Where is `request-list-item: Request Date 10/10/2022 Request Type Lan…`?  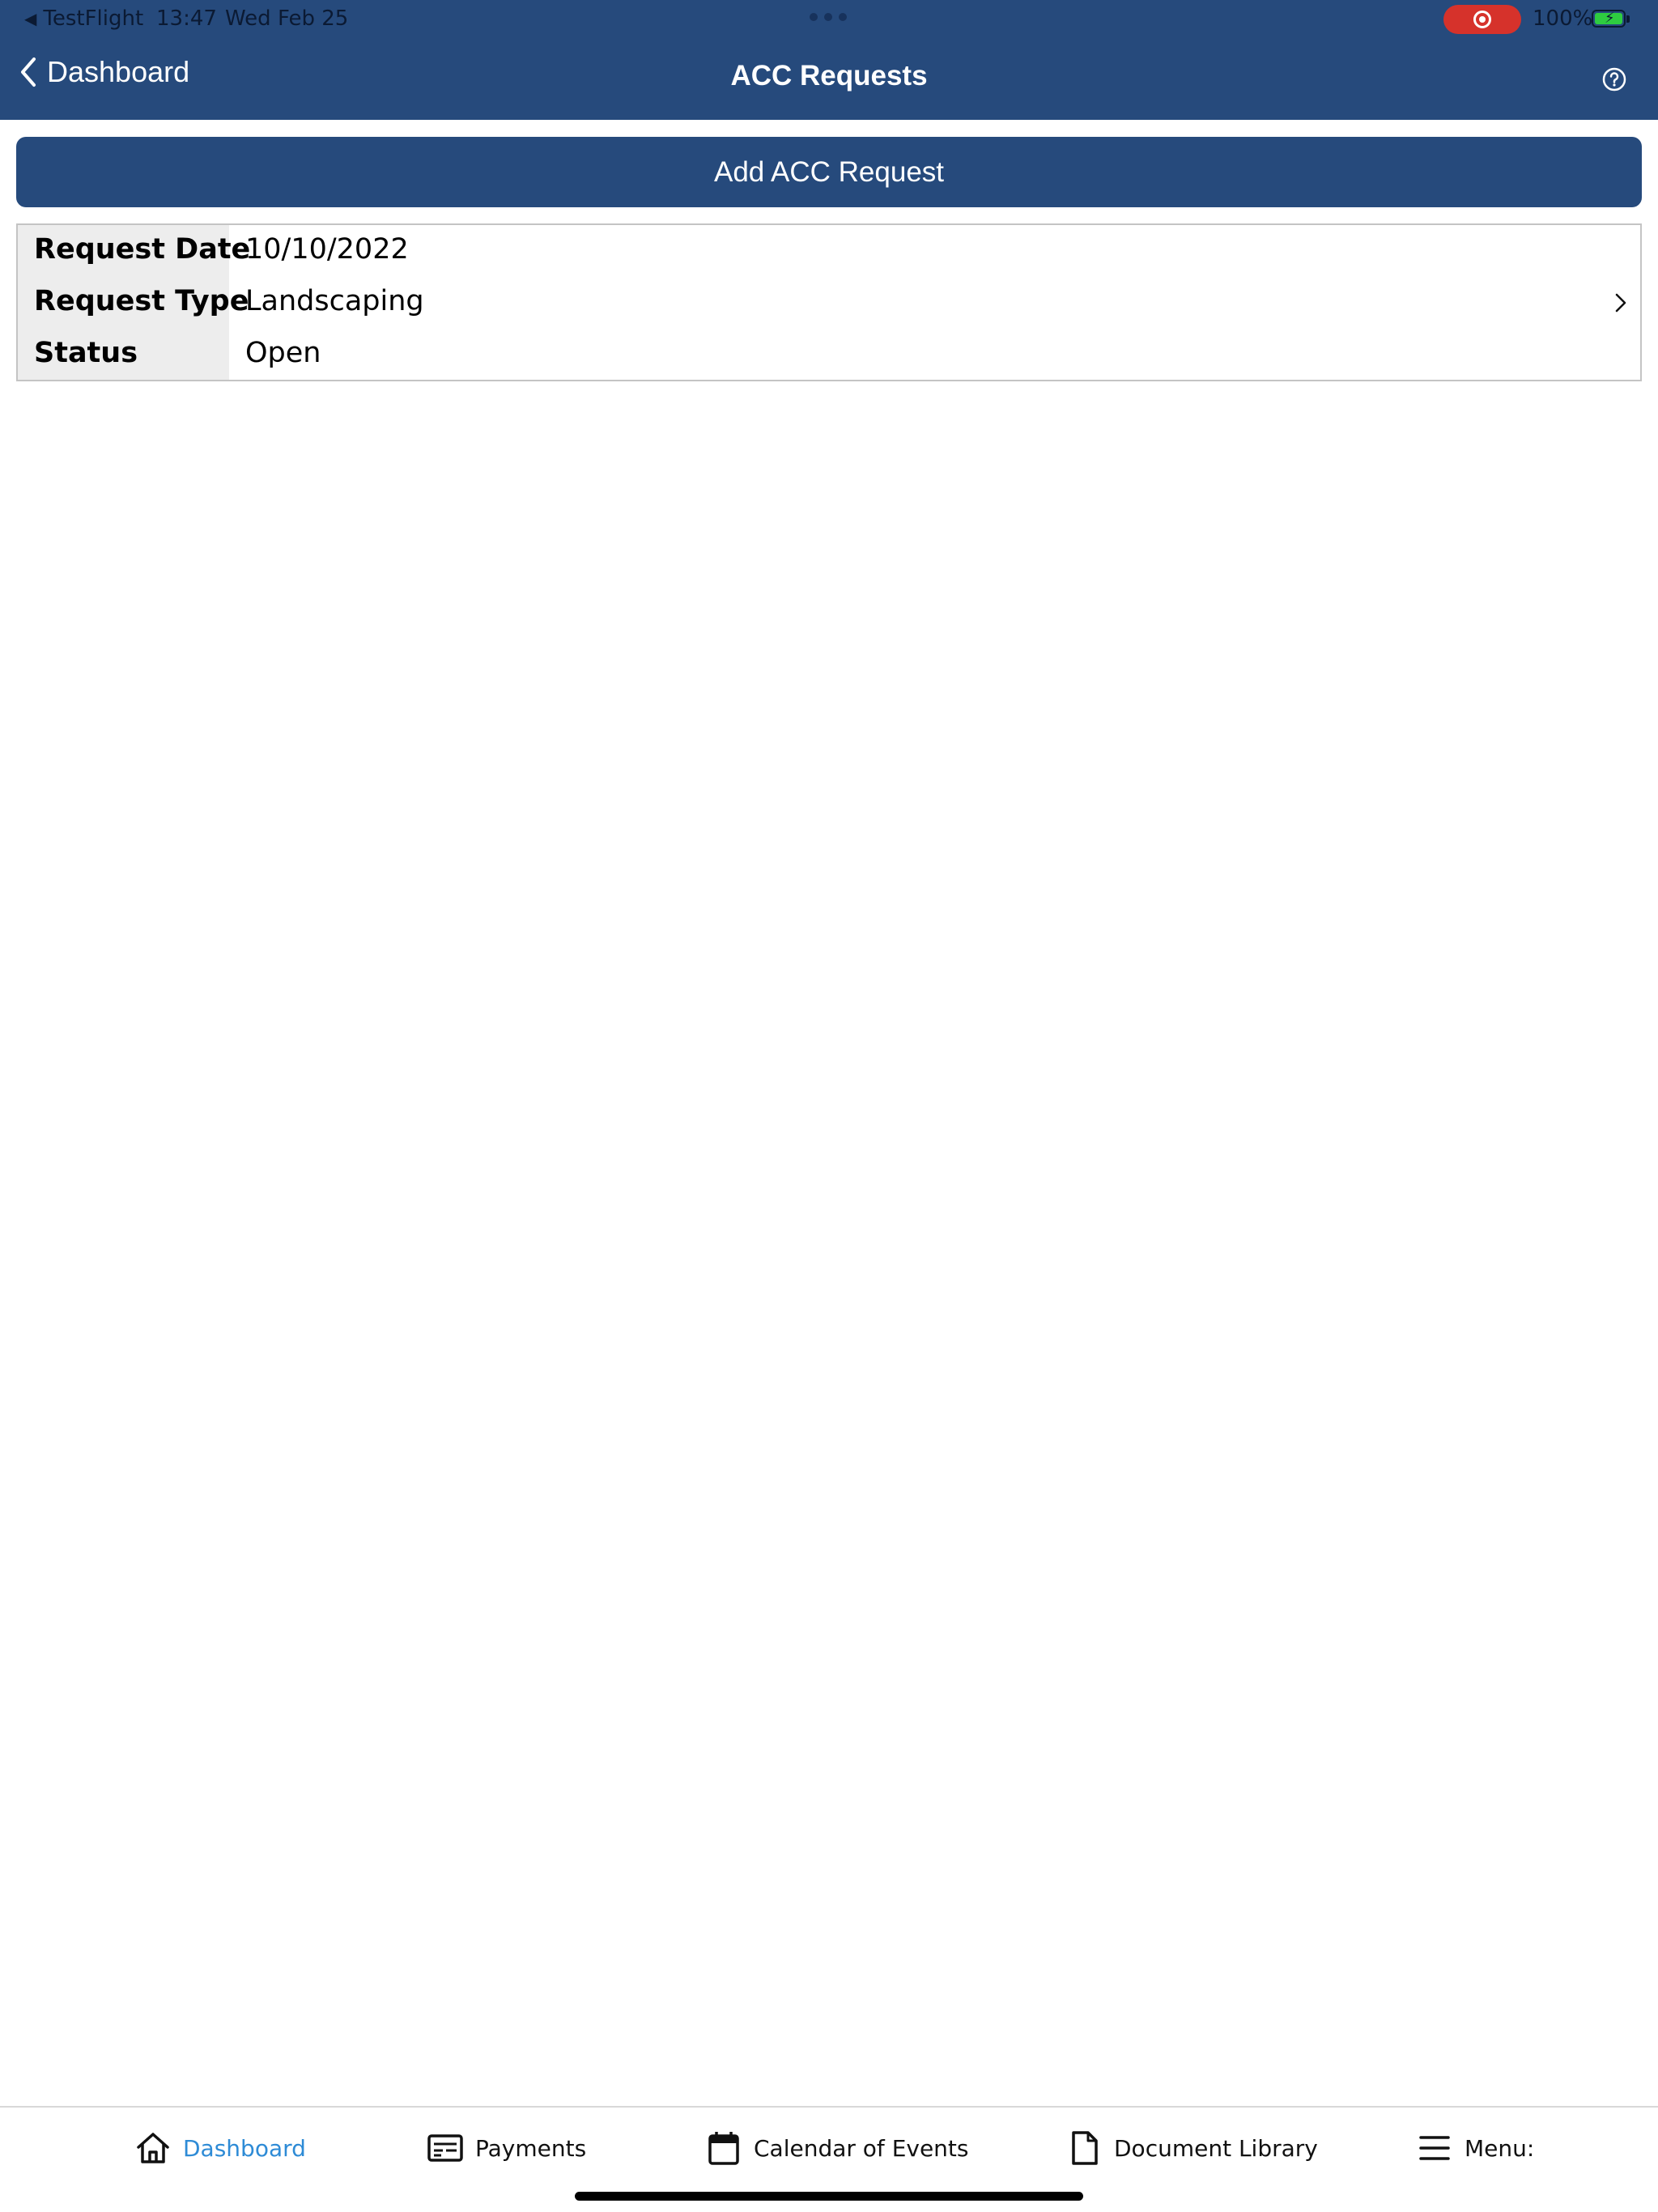 request-list-item: Request Date 10/10/2022 Request Type Lan… is located at coordinates (829, 302).